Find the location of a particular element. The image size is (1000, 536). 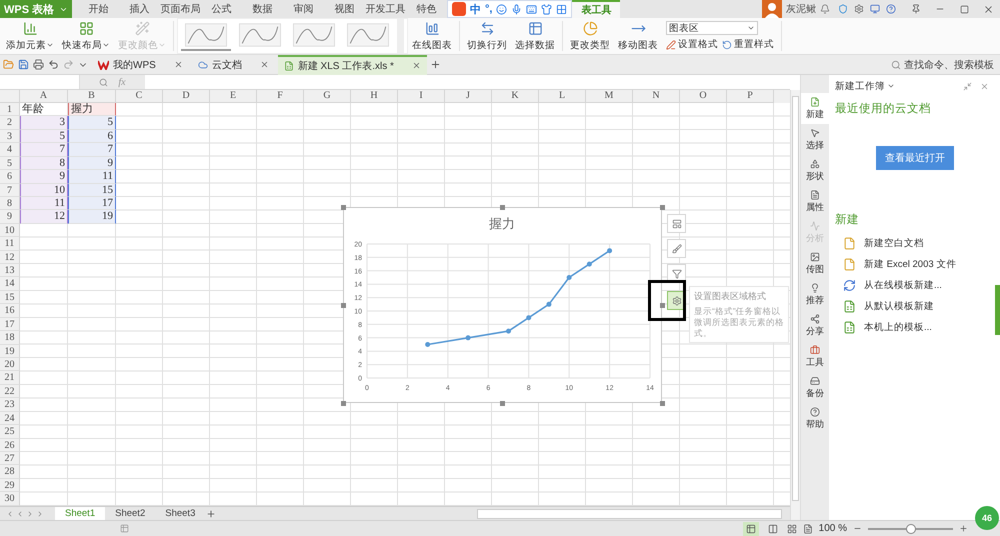

side-nav-item: 推荐 is located at coordinates (815, 294).